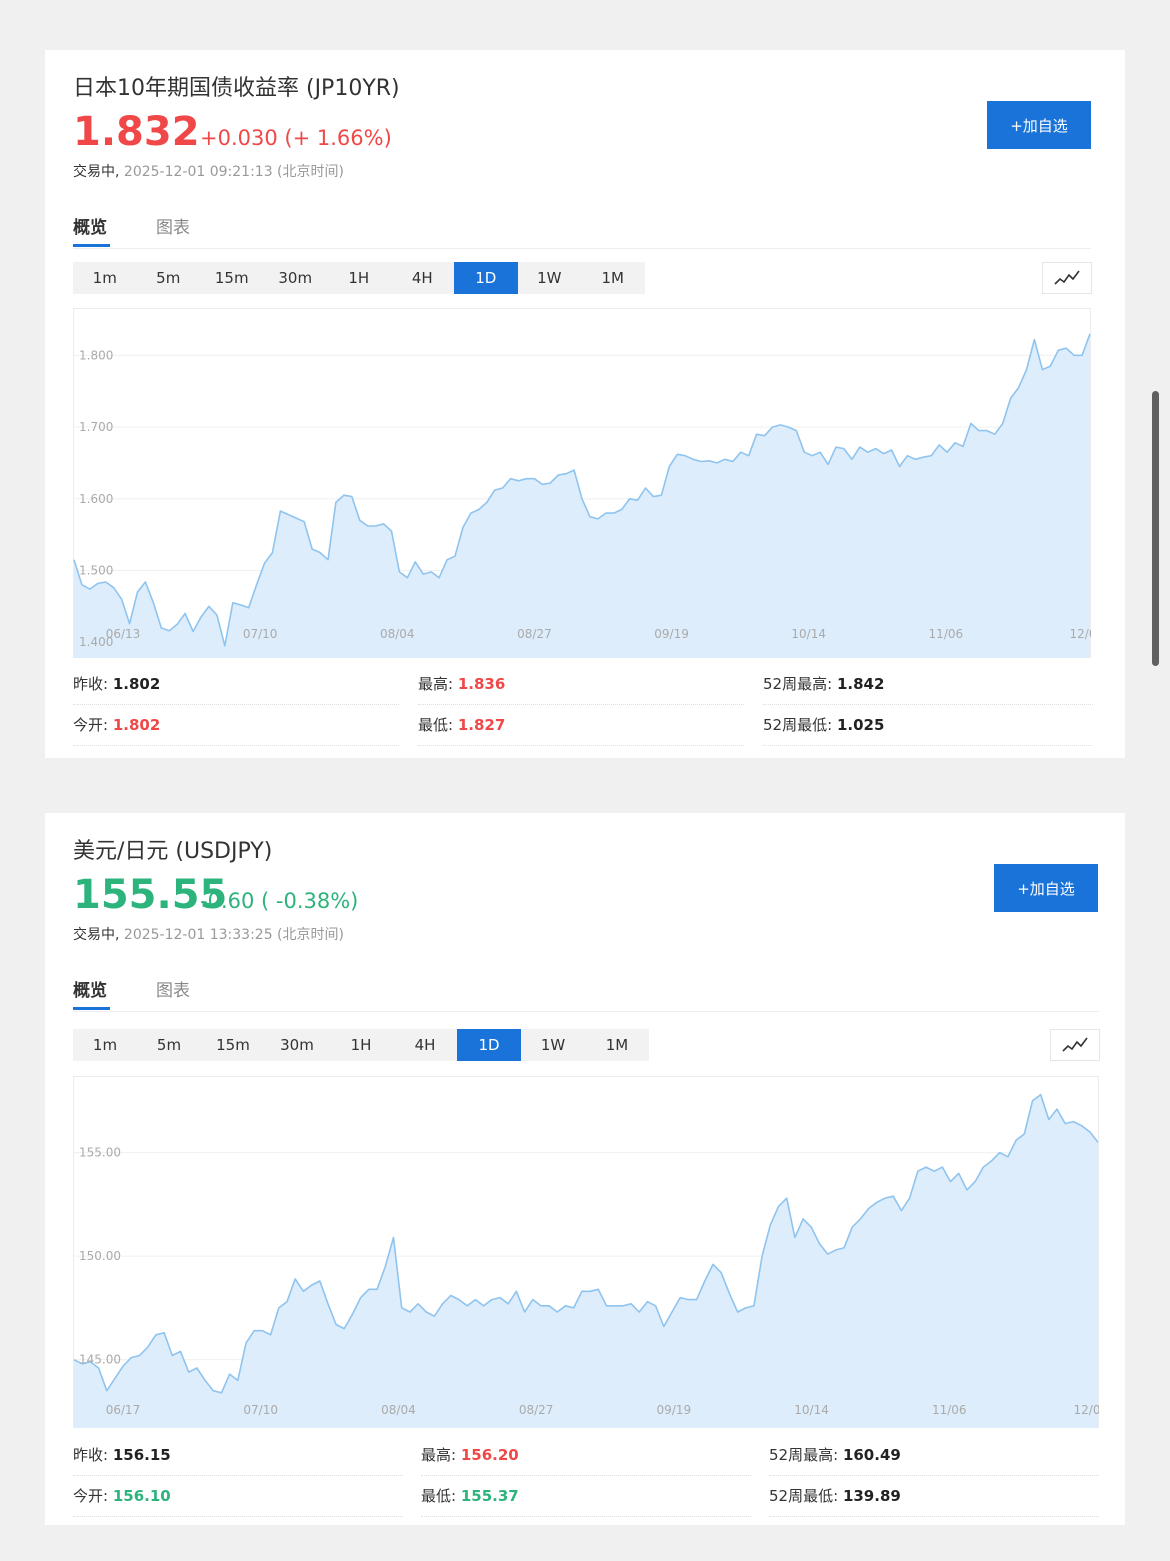 Image resolution: width=1170 pixels, height=1561 pixels. Describe the element at coordinates (934, 1455) in the screenshot. I see `stat-52w-high: 52周最高: 160.49` at that location.